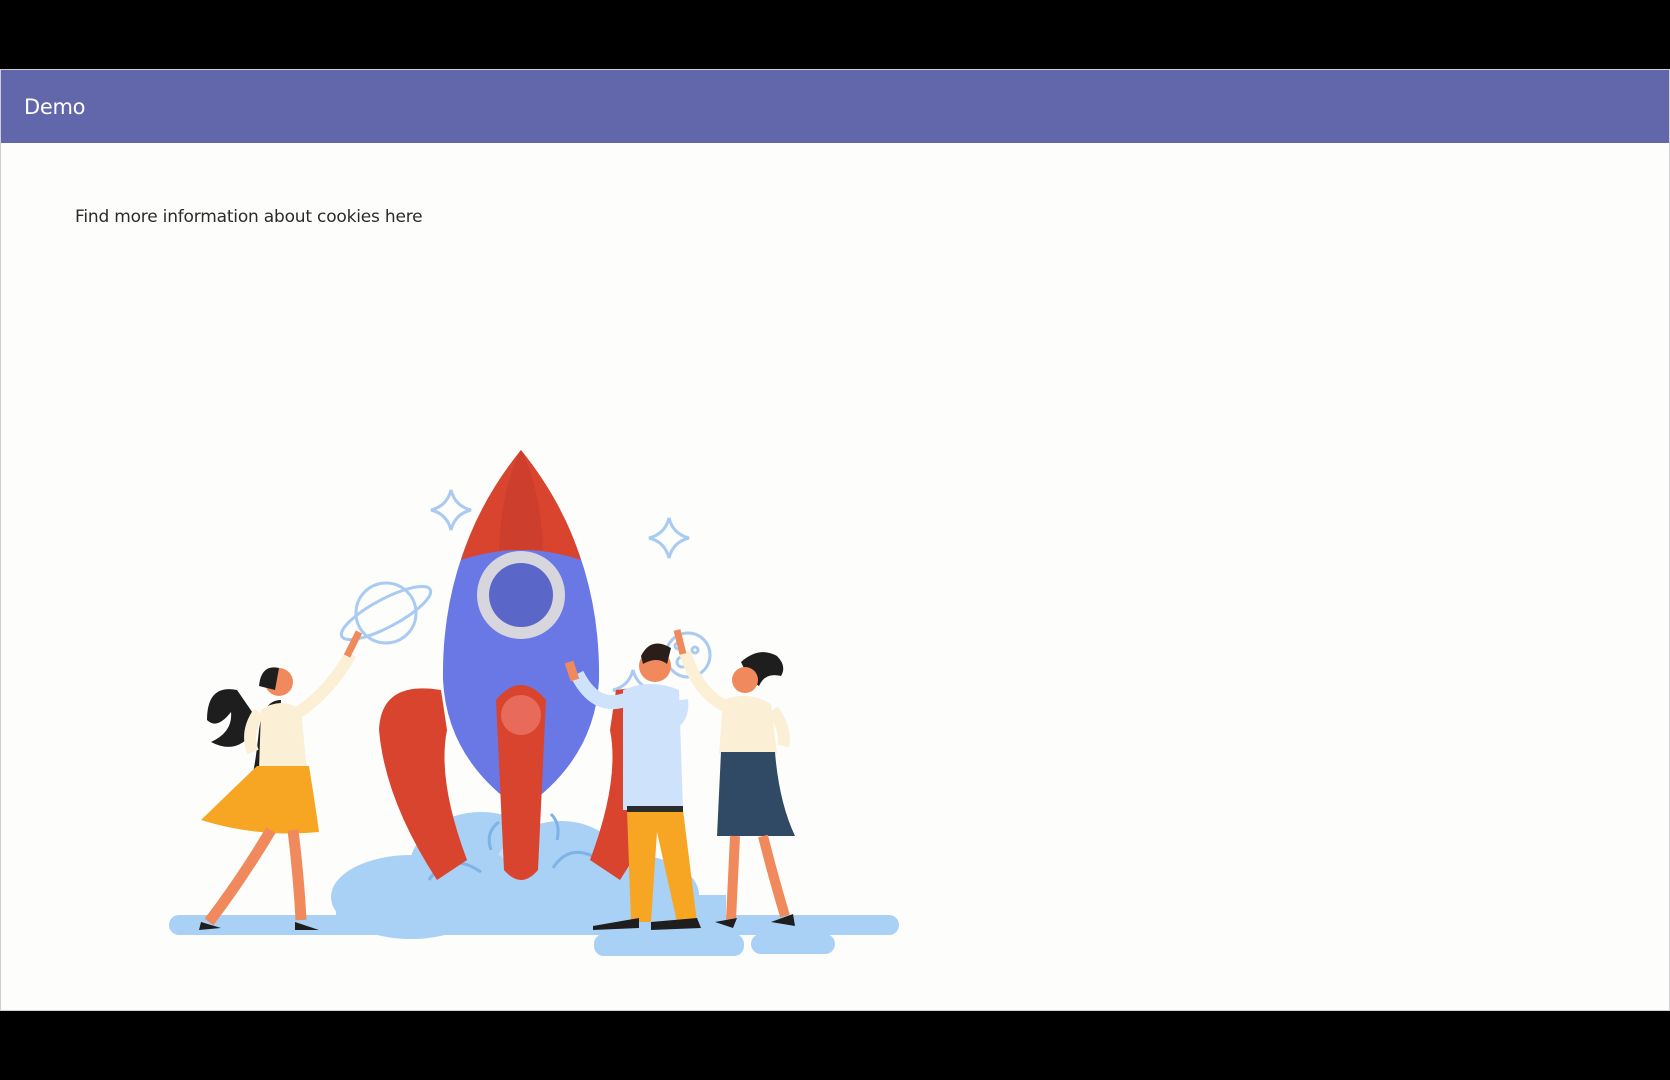 This screenshot has width=1670, height=1080. What do you see at coordinates (386, 613) in the screenshot?
I see `planet-icon` at bounding box center [386, 613].